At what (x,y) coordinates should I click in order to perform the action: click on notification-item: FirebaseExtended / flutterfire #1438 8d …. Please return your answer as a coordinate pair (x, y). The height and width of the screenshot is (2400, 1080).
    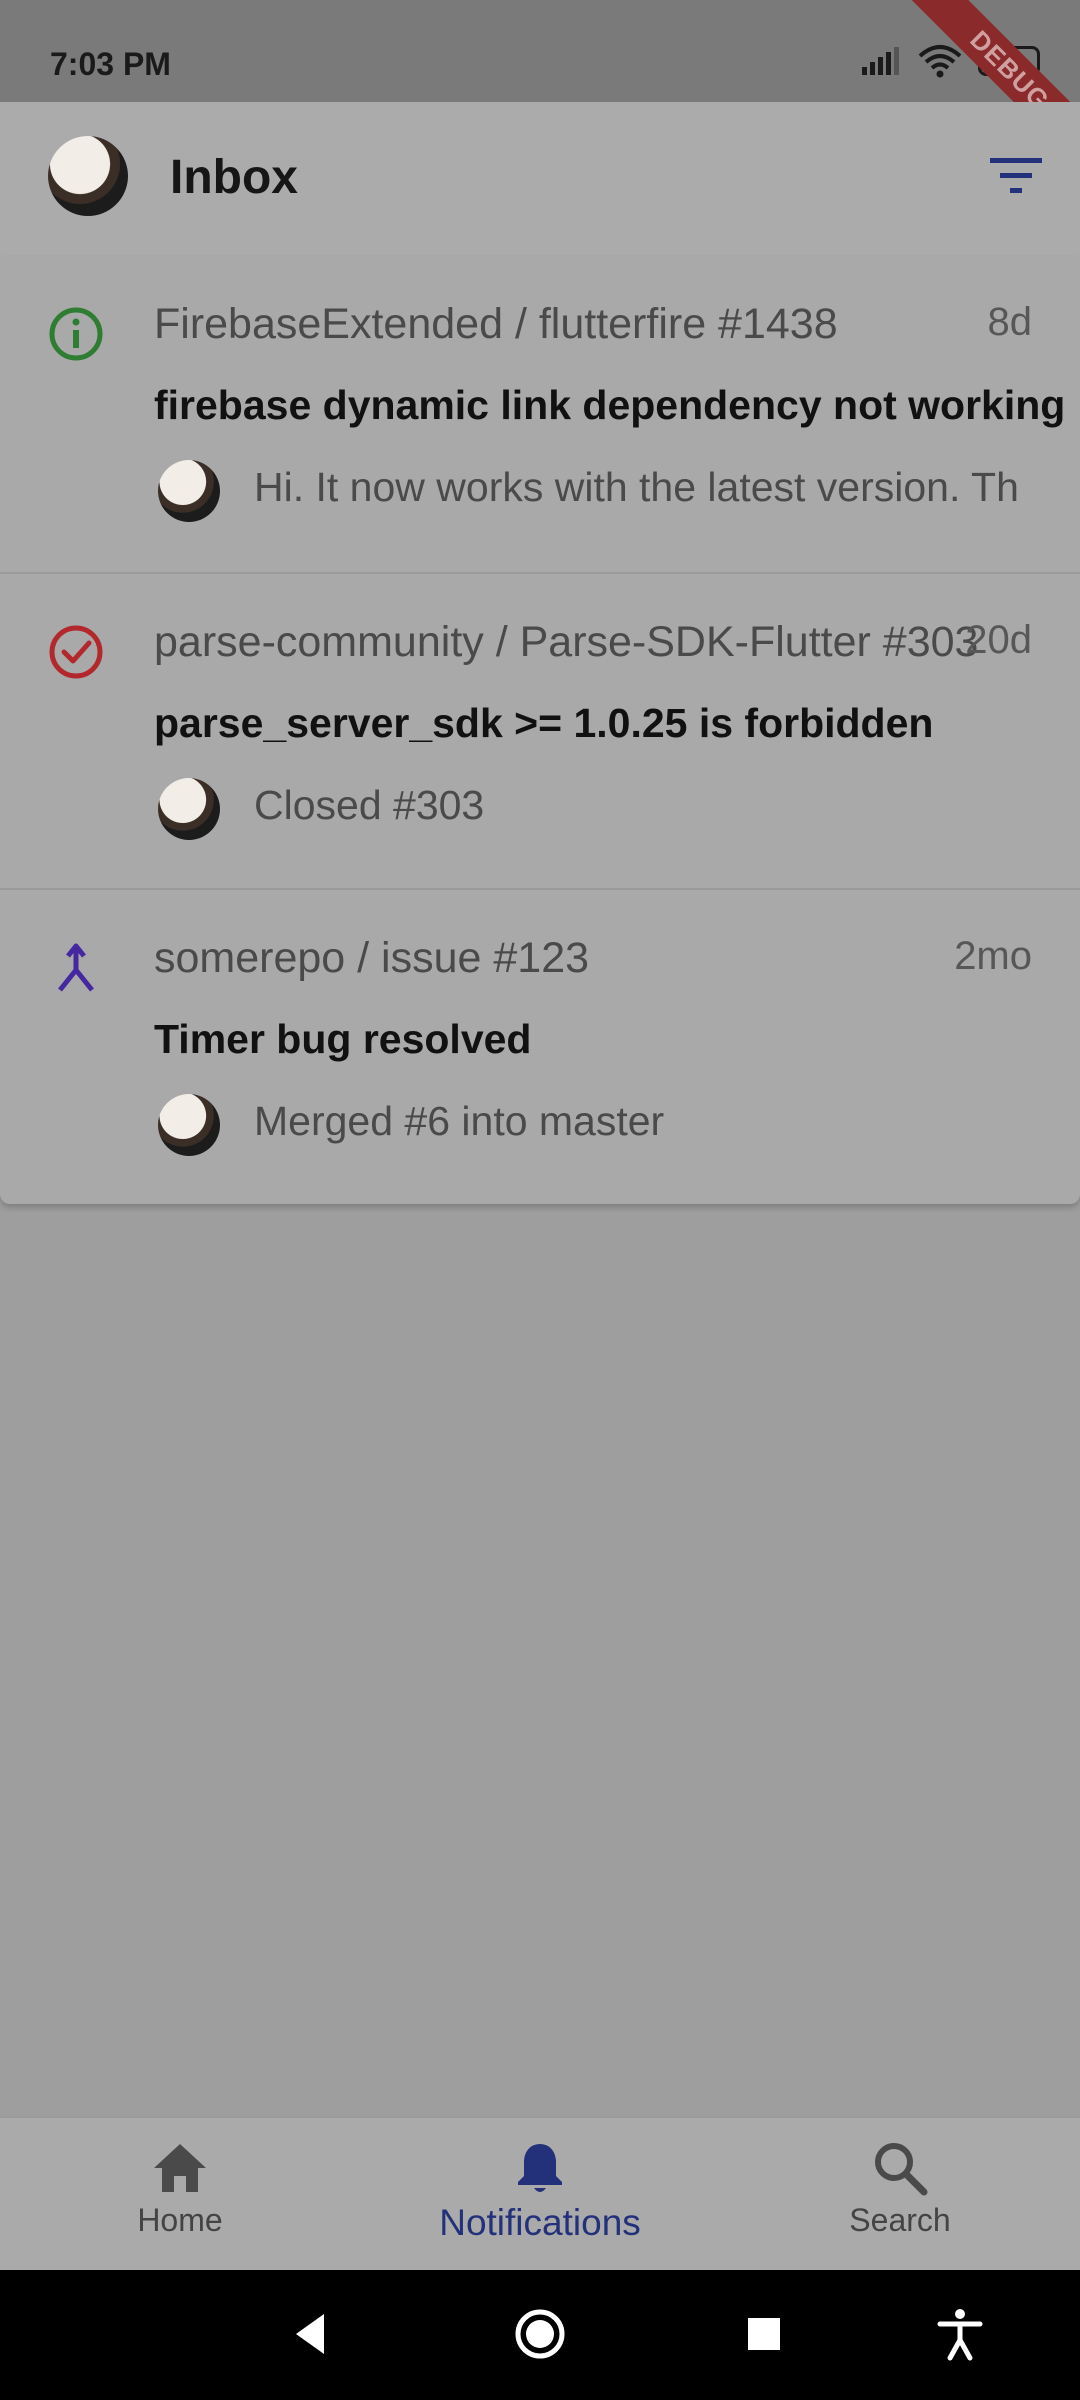
    Looking at the image, I should click on (540, 414).